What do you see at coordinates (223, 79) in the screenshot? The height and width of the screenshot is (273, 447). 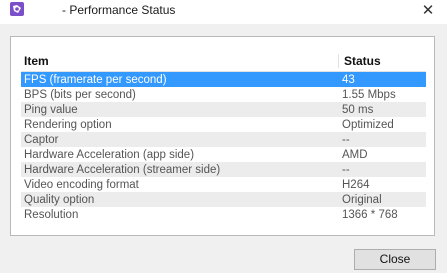 I see `table-row: FPS (framerate per second) 43` at bounding box center [223, 79].